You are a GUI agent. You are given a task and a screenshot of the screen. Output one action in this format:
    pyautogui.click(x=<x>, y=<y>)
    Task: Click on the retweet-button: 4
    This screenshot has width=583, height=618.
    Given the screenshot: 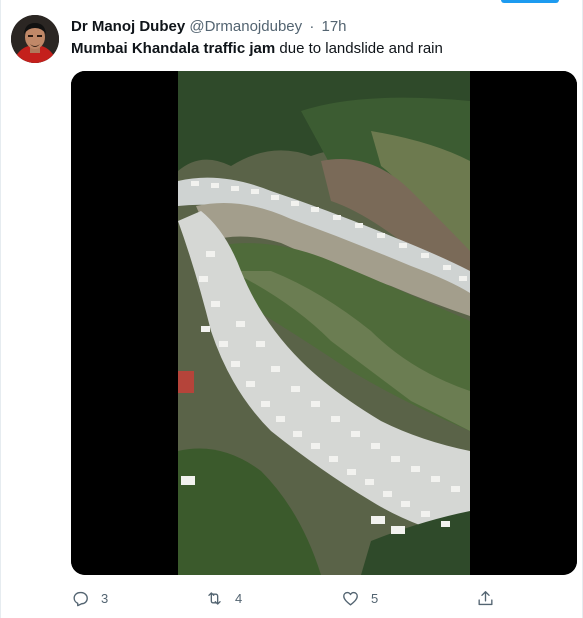 What is the action you would take?
    pyautogui.click(x=223, y=598)
    